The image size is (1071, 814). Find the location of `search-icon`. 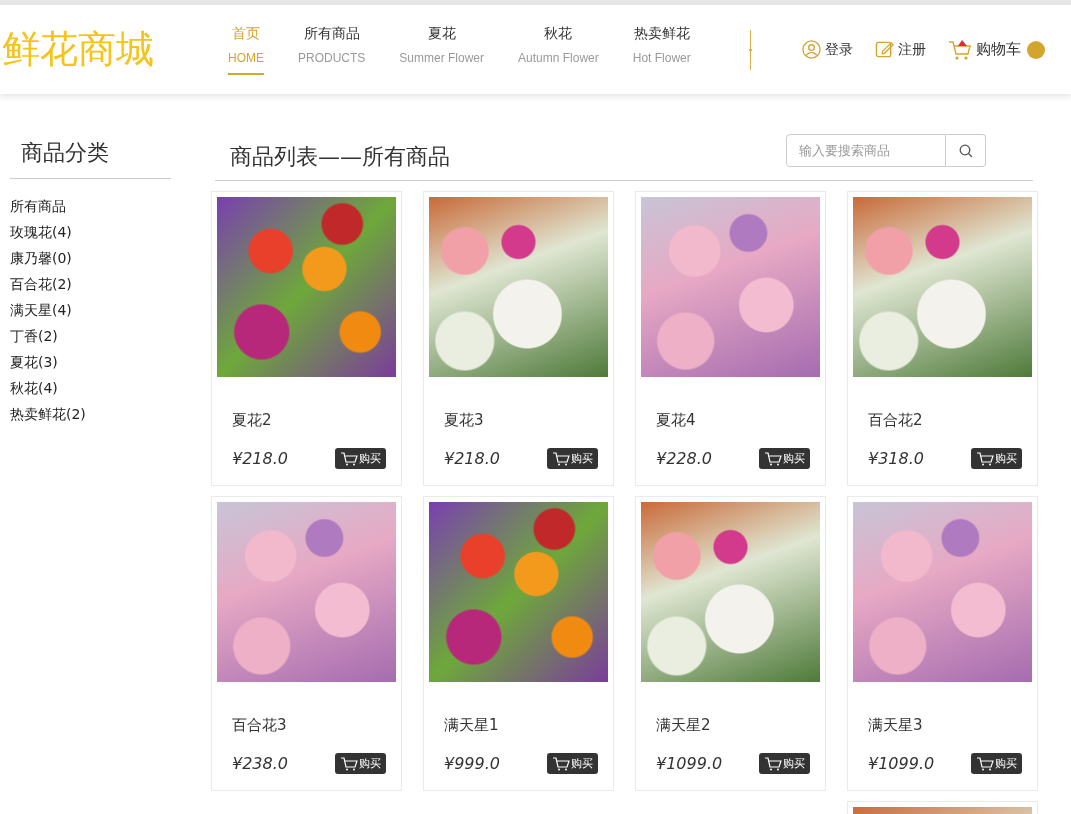

search-icon is located at coordinates (965, 150).